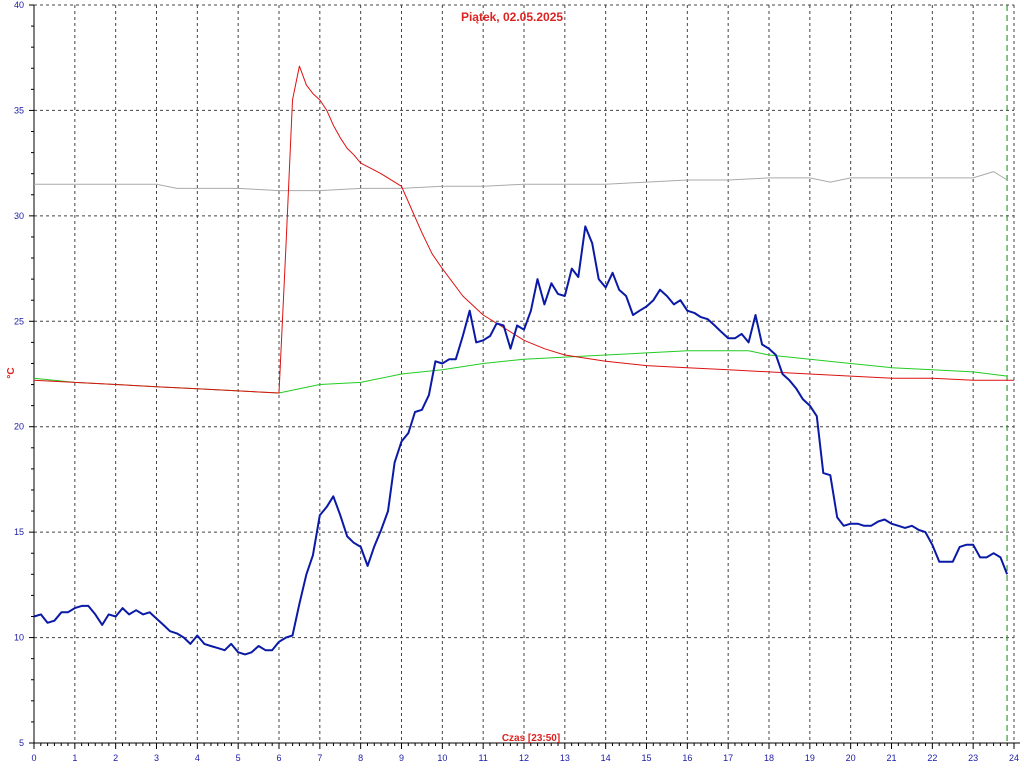 This screenshot has height=768, width=1024. What do you see at coordinates (512, 17) in the screenshot?
I see `chart-title: Piątek, 02.05.2025` at bounding box center [512, 17].